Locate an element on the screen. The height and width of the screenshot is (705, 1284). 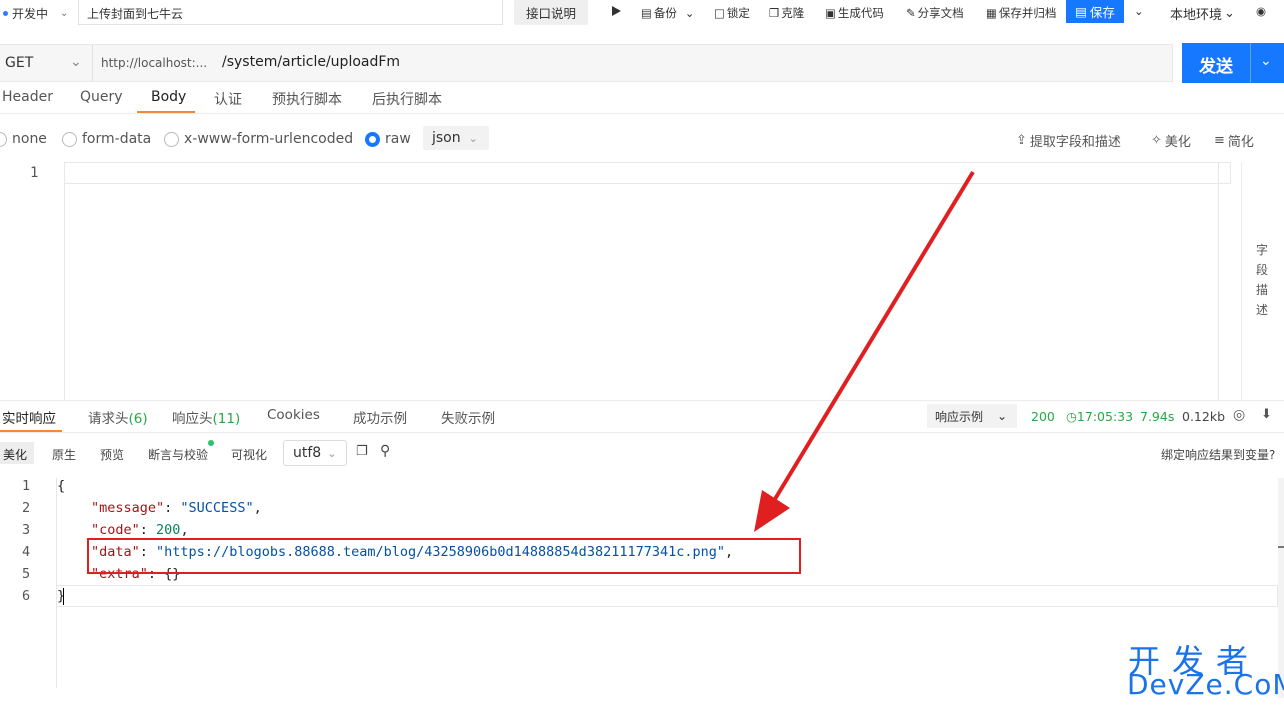
watermark-domain: DevZe.CoM is located at coordinates (1205, 684).